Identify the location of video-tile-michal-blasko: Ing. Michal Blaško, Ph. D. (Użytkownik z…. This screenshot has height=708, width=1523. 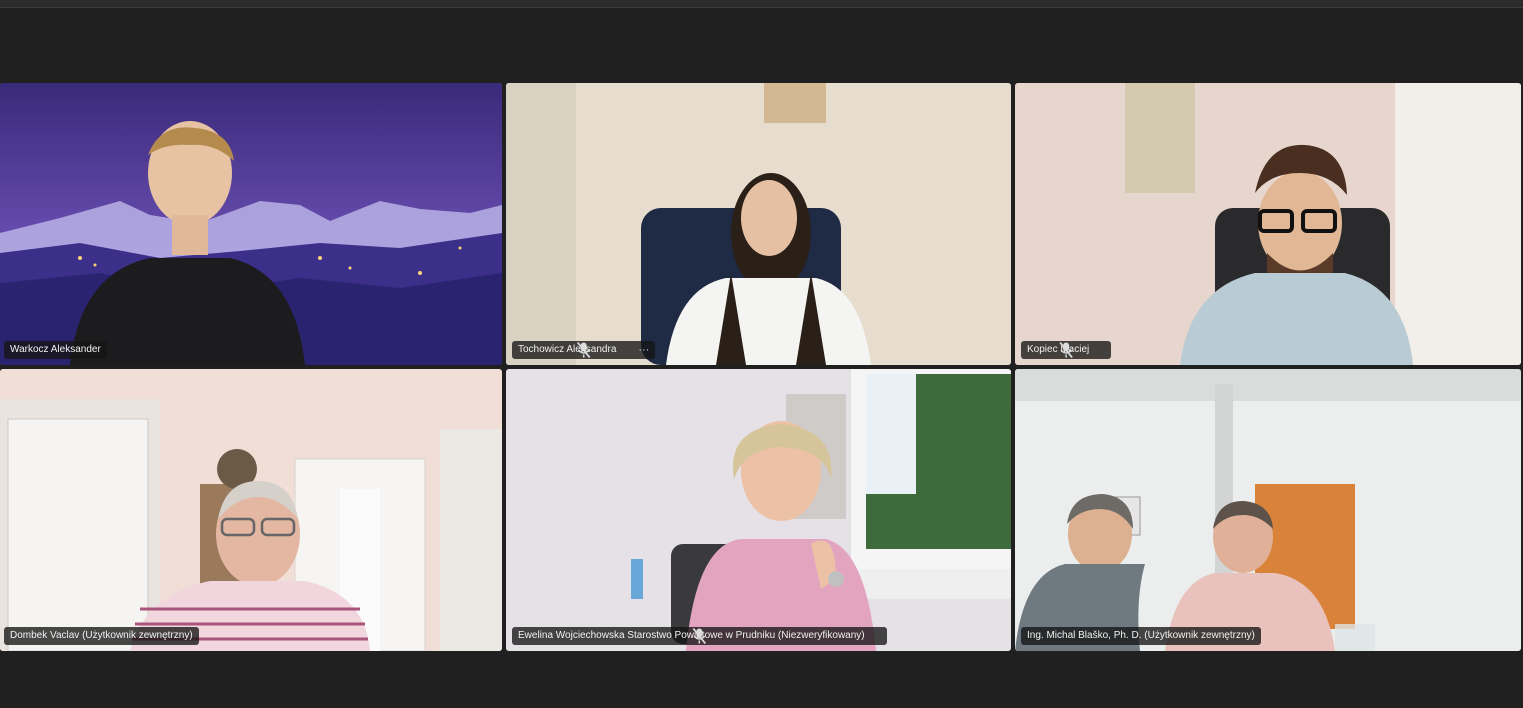
(1268, 510).